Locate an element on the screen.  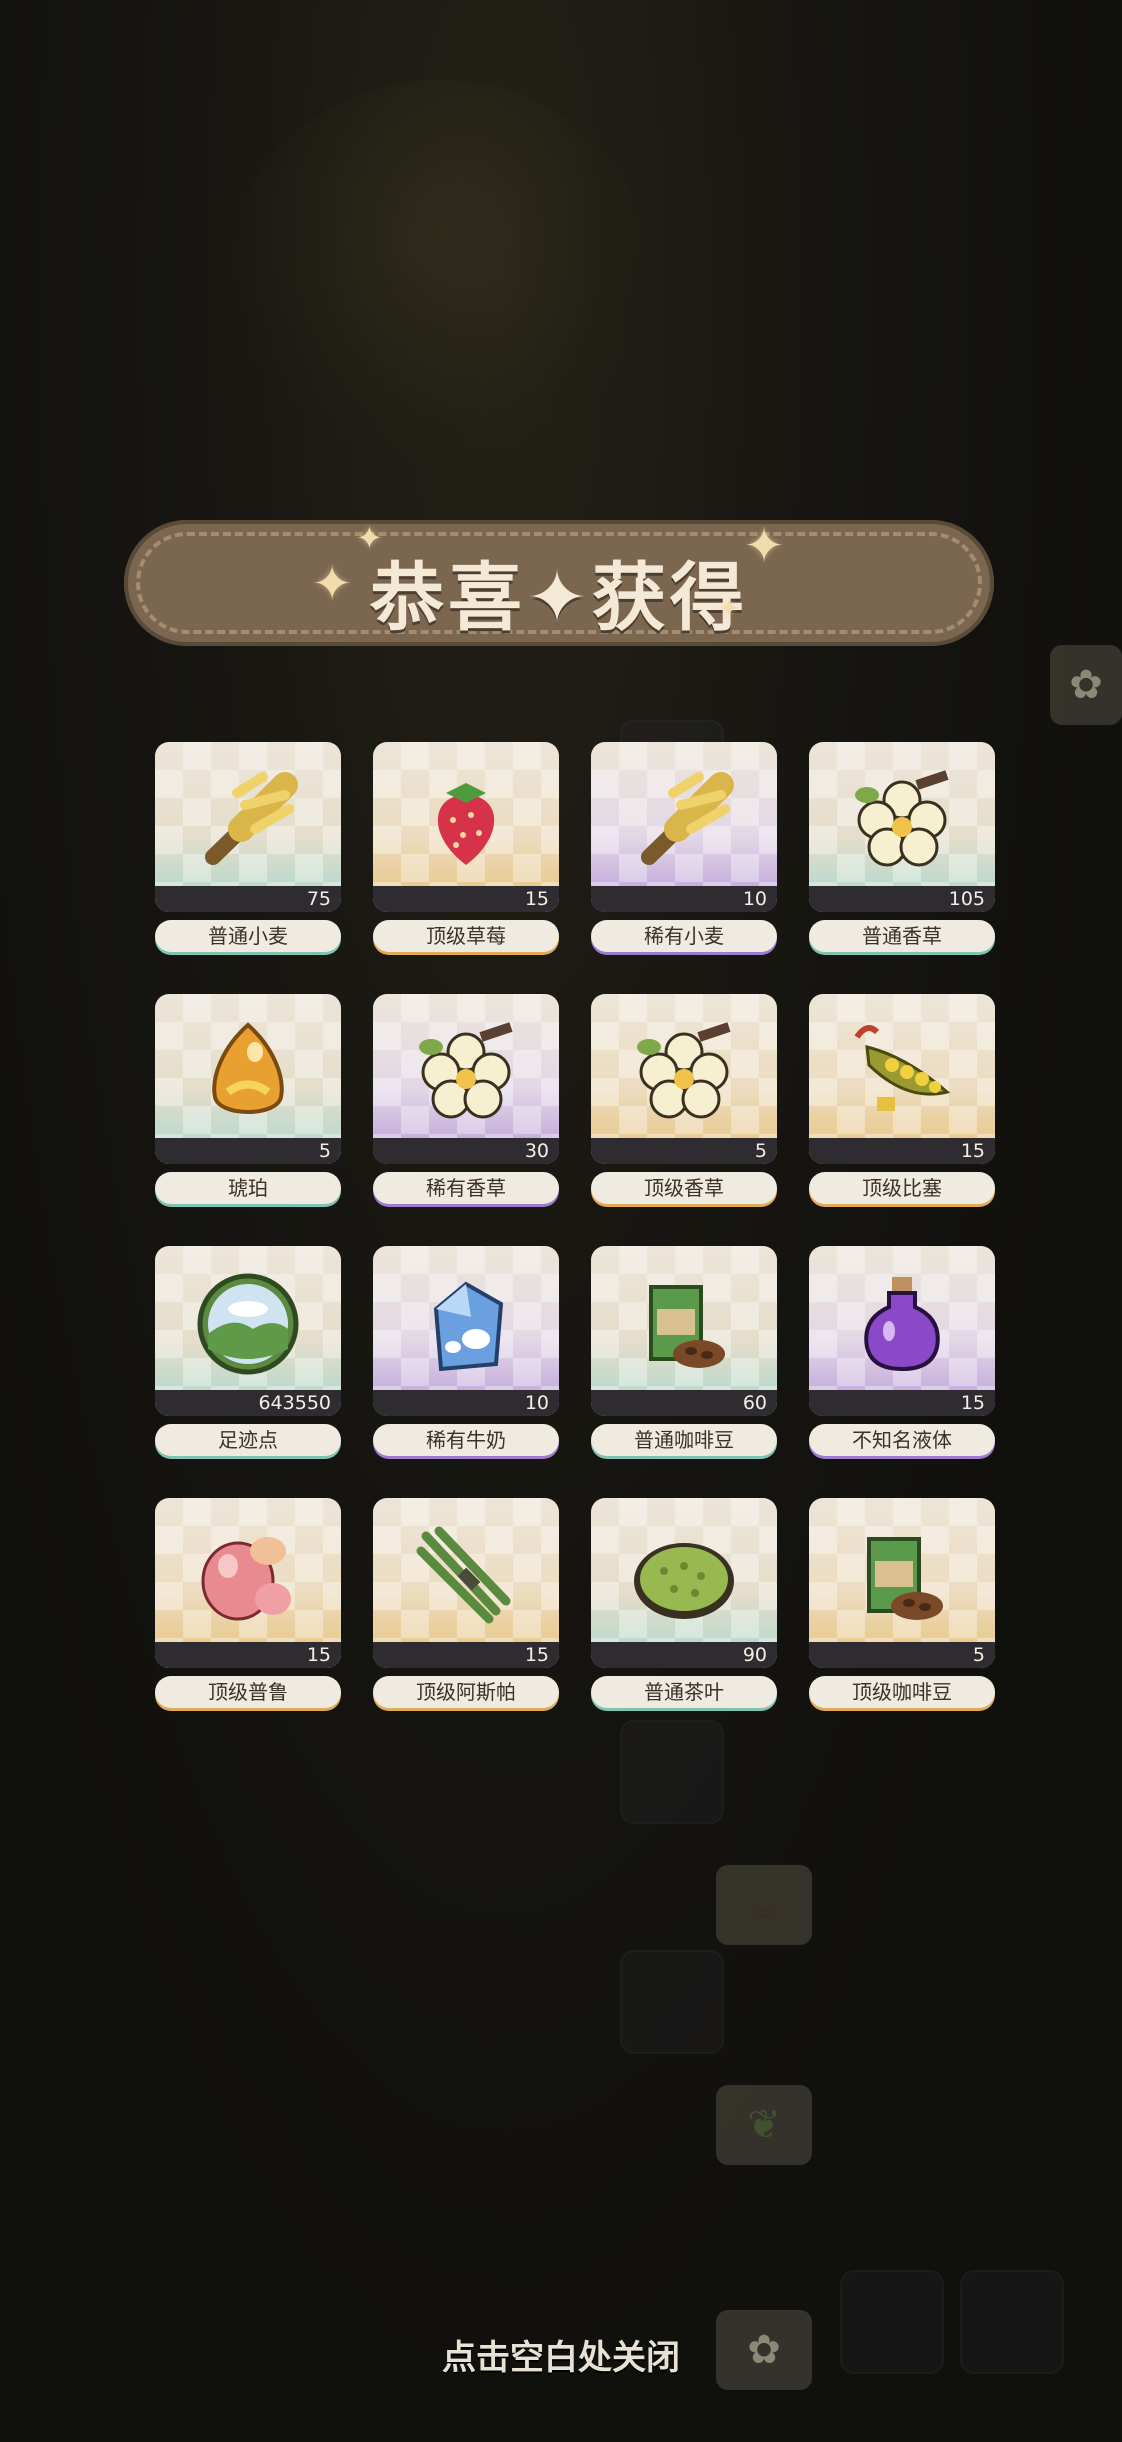
milk-carton-icon is located at coordinates (466, 1324).